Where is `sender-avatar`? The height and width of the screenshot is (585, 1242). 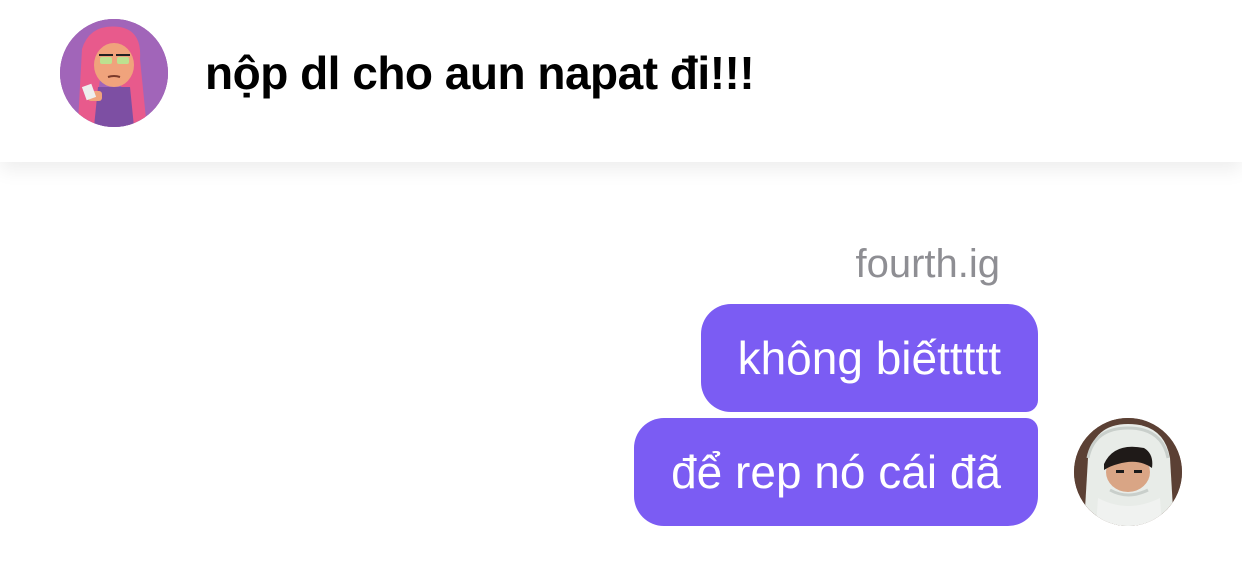 sender-avatar is located at coordinates (1128, 472).